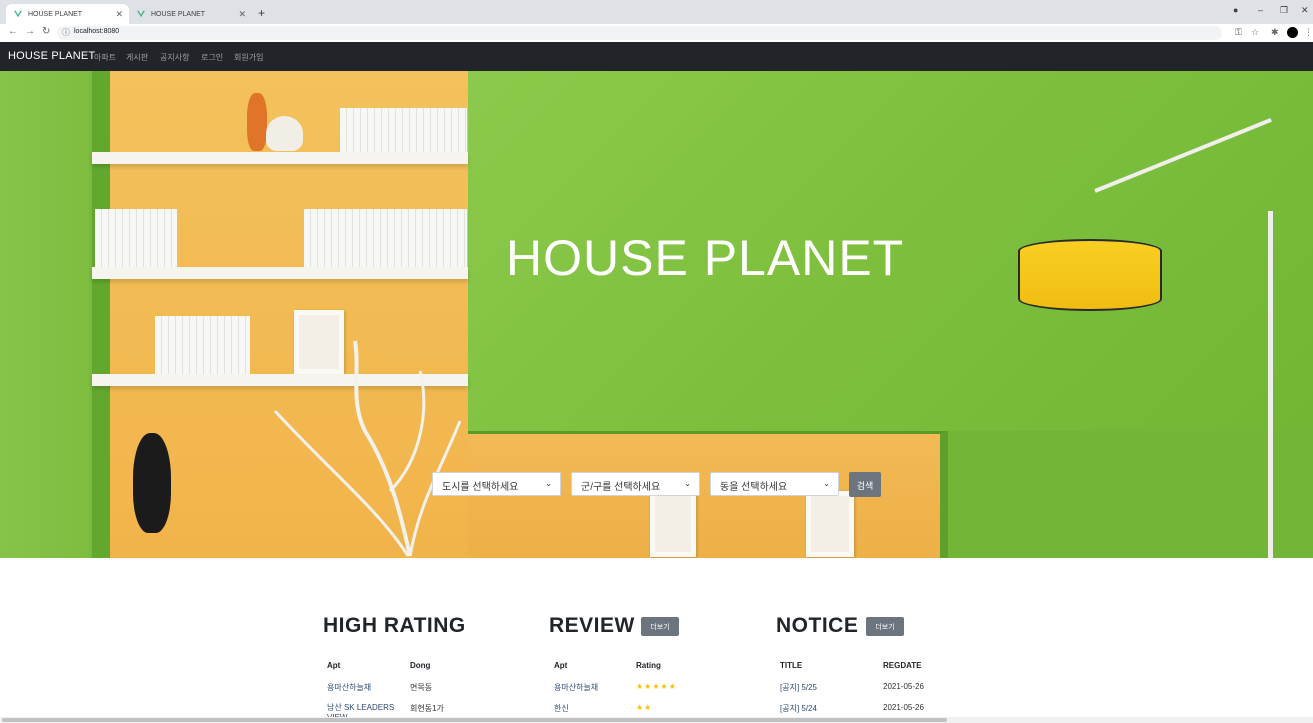  I want to click on review-title: REVIEW, so click(592, 625).